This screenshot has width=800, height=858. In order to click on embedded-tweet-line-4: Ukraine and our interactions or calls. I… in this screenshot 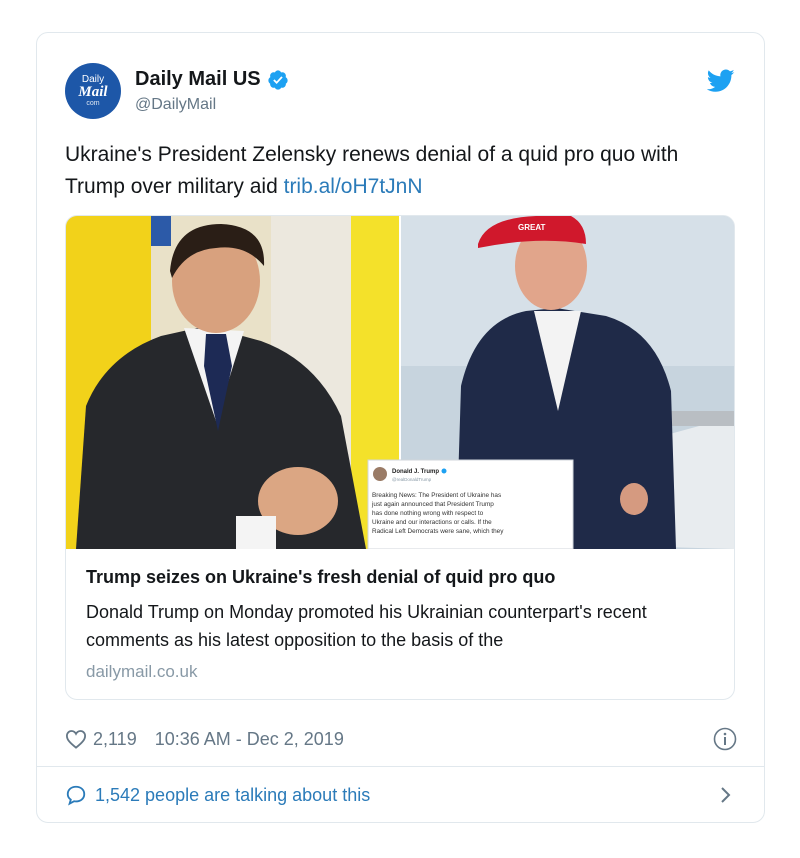, I will do `click(432, 522)`.